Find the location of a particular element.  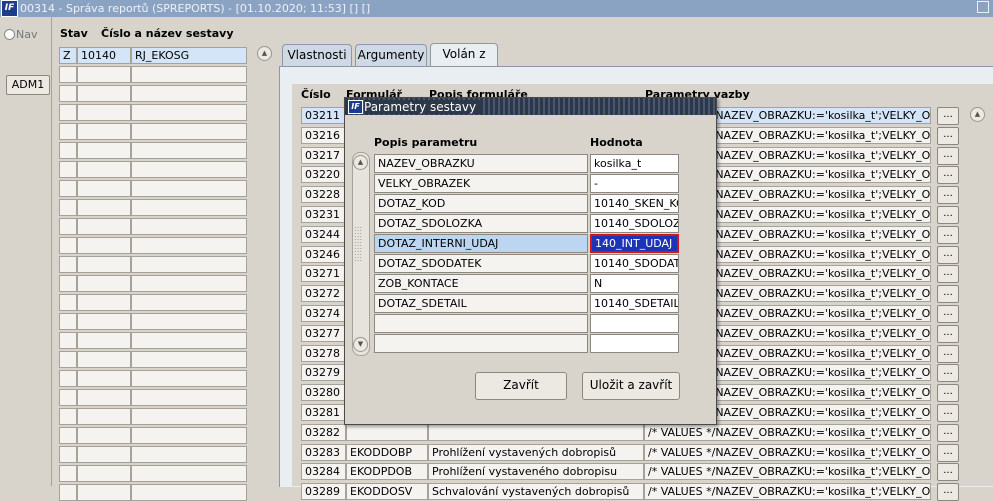

param-name-cell: DOTAZ_SDETAIL is located at coordinates (481, 303).